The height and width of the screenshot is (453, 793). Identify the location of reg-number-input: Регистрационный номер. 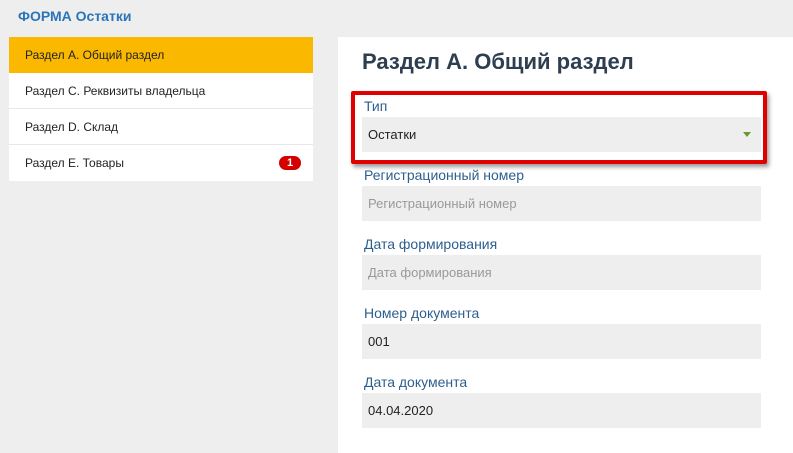
(561, 203).